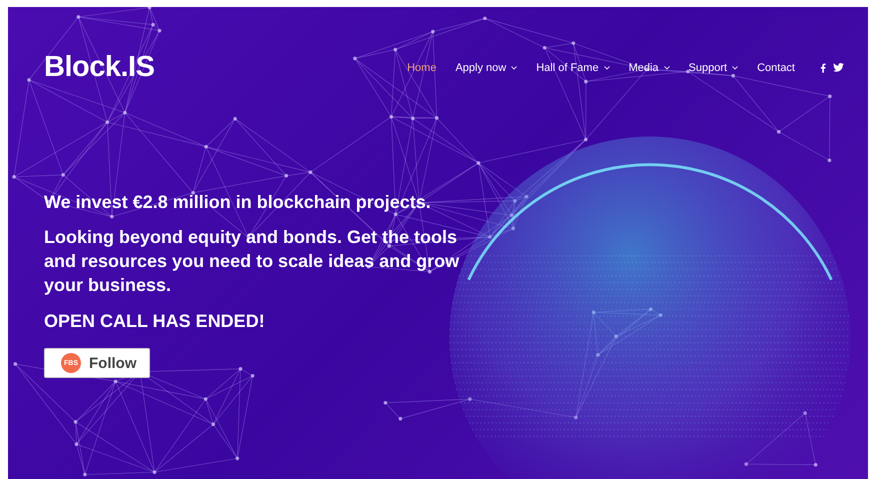 This screenshot has height=479, width=869. What do you see at coordinates (573, 68) in the screenshot?
I see `nav-link: Hall of Fame` at bounding box center [573, 68].